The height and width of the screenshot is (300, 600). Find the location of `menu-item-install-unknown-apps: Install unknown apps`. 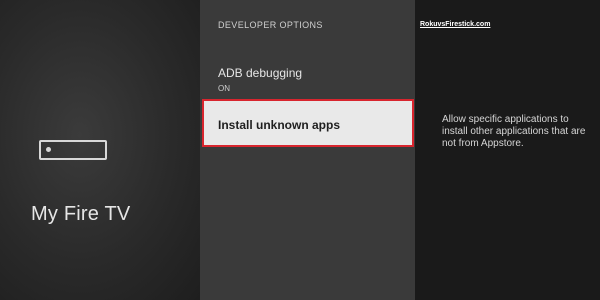

menu-item-install-unknown-apps: Install unknown apps is located at coordinates (308, 123).